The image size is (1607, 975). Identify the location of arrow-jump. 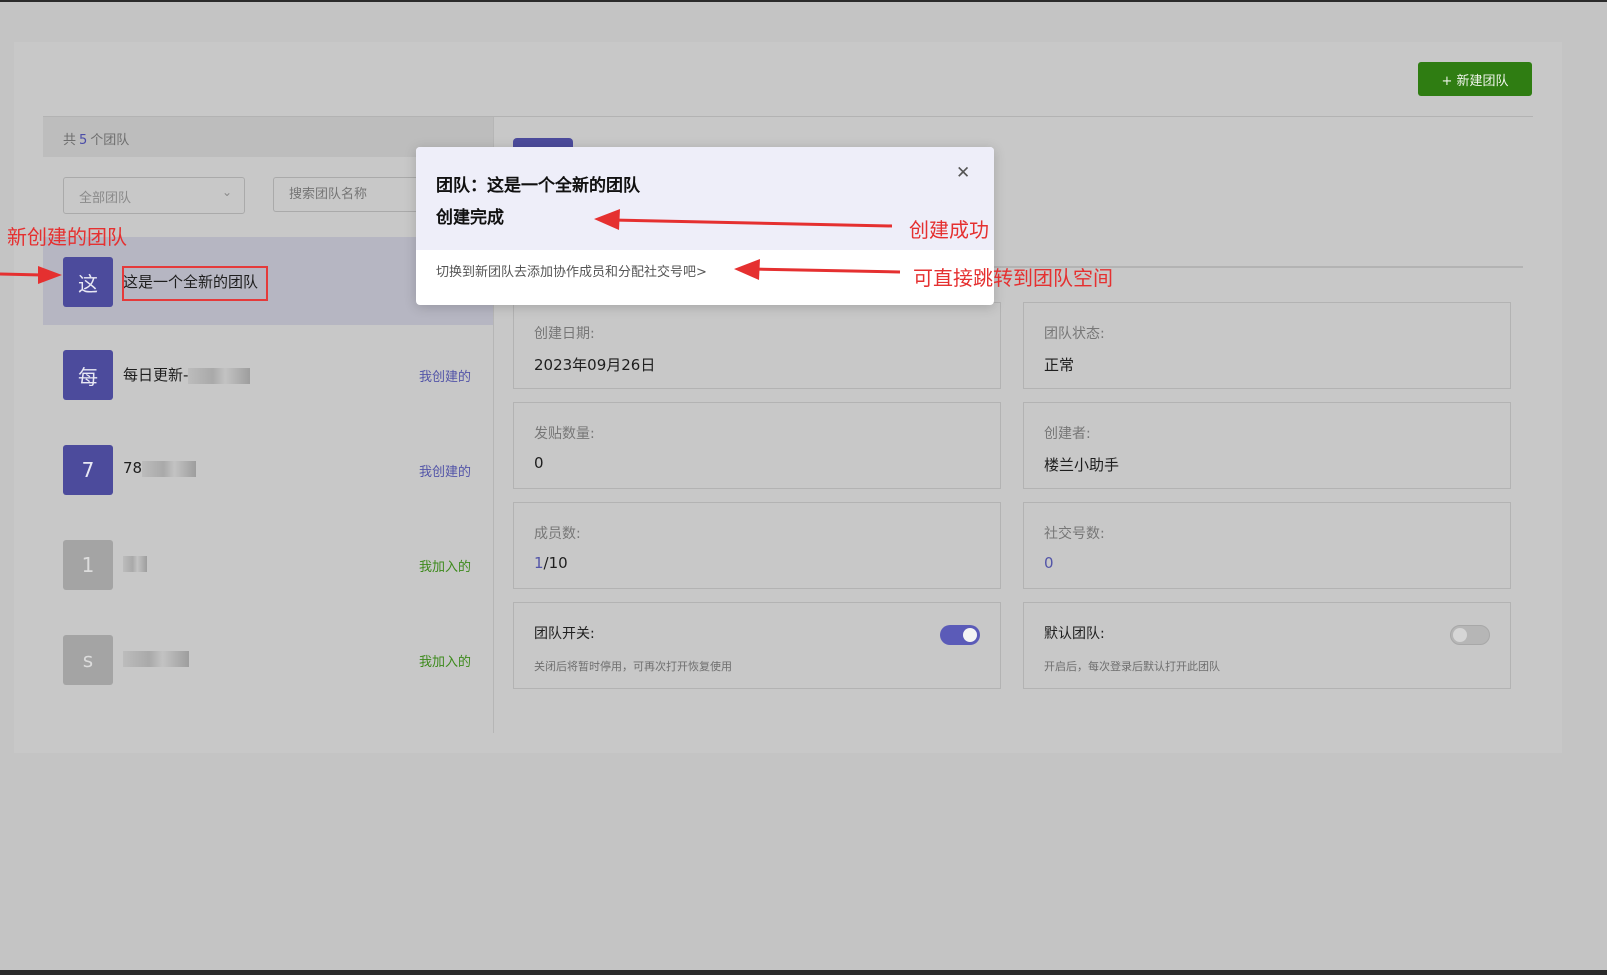
(817, 269).